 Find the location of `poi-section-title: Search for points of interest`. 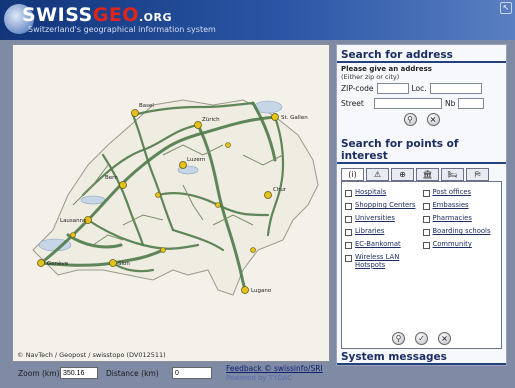

poi-section-title: Search for points of interest is located at coordinates (421, 149).